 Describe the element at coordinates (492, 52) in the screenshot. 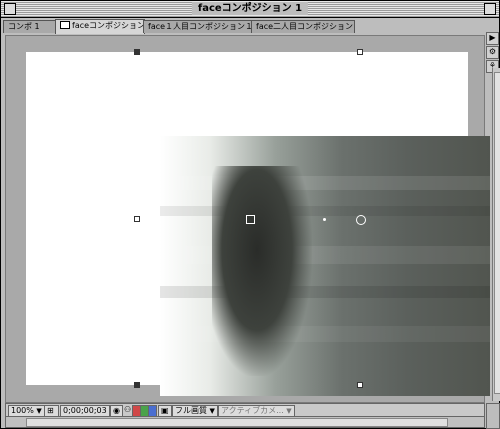

I see `settings-icon: ⚙` at that location.